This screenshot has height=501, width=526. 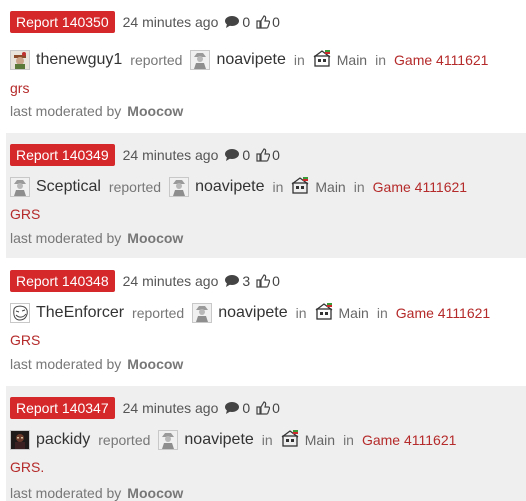 What do you see at coordinates (62, 155) in the screenshot?
I see `report-id-button: Report 140349` at bounding box center [62, 155].